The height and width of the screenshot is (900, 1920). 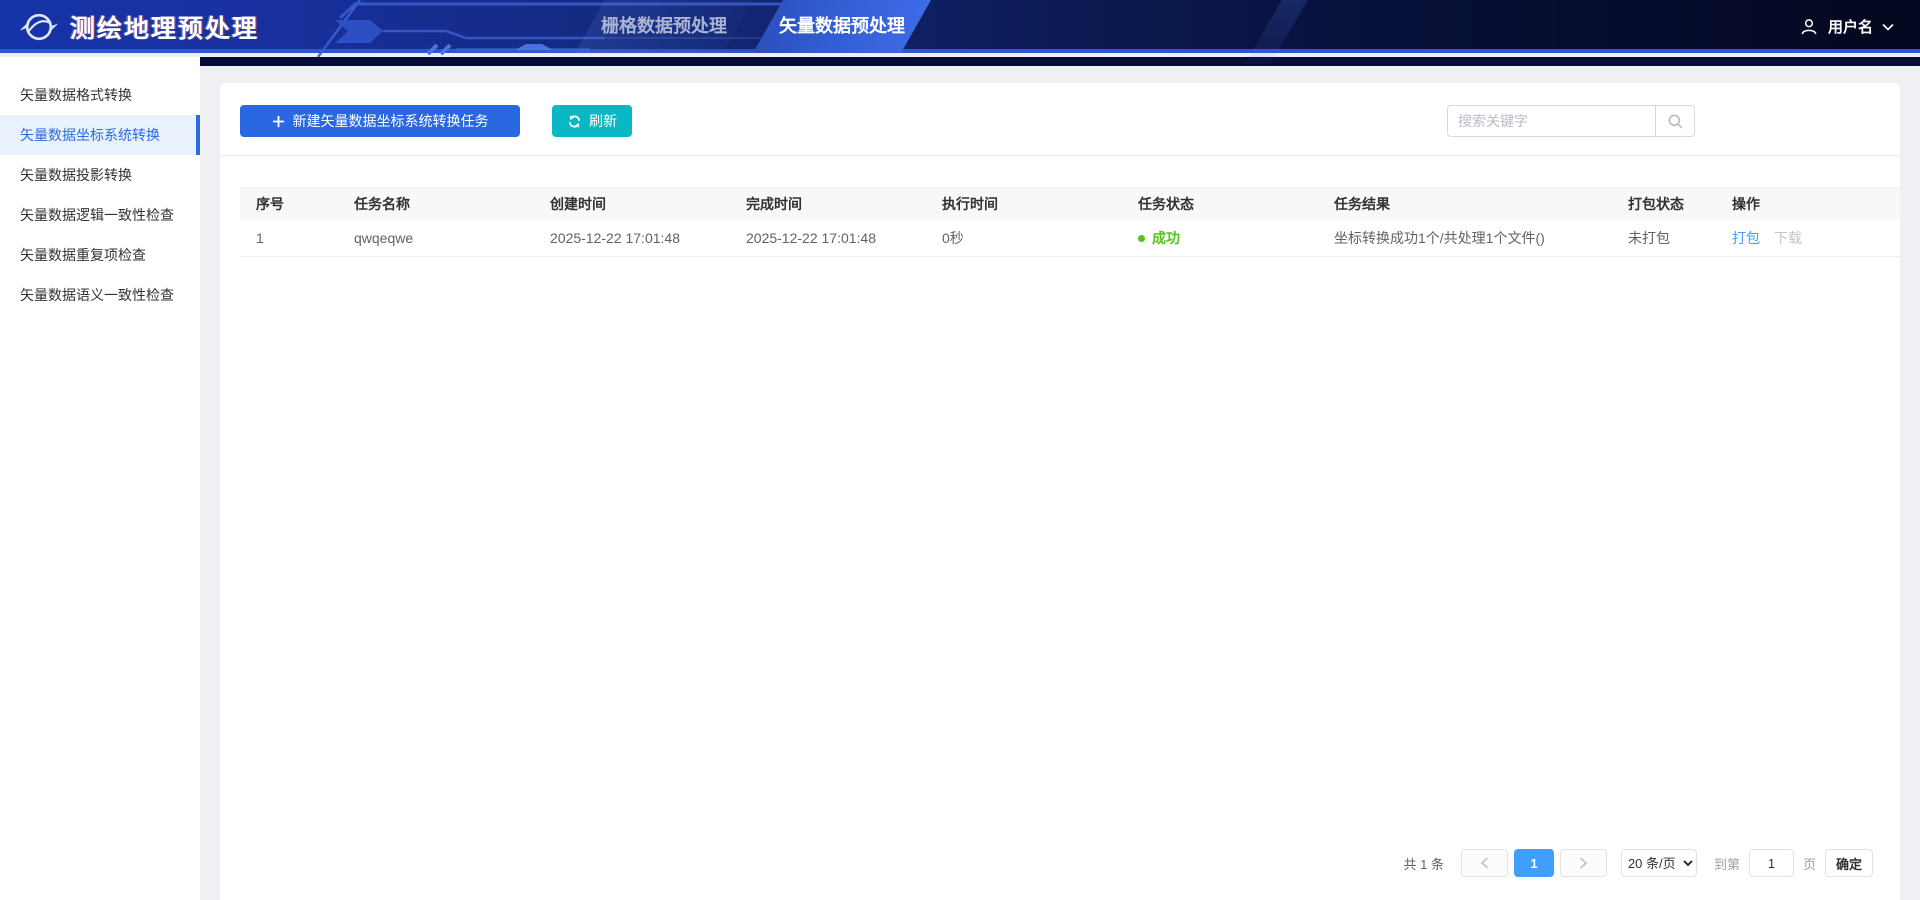 I want to click on page-title: 测绘地理预处理, so click(x=165, y=28).